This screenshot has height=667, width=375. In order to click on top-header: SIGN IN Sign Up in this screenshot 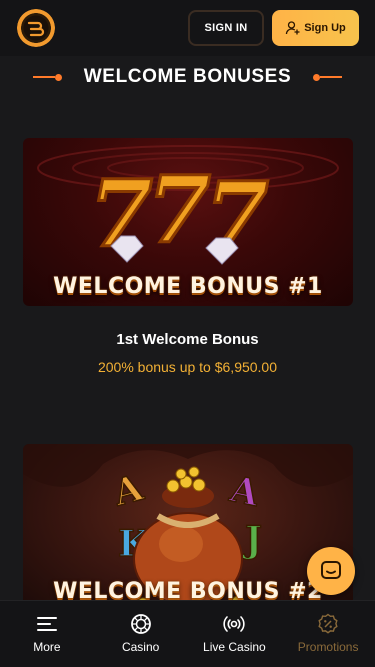, I will do `click(187, 28)`.